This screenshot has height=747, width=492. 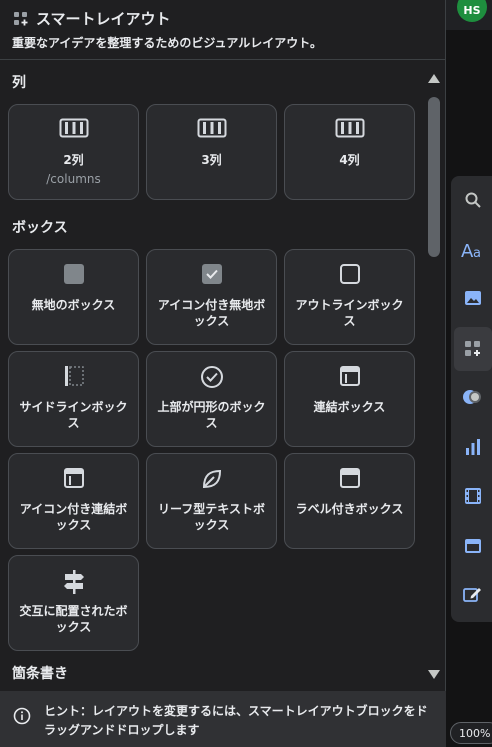 I want to click on signpost-icon, so click(x=73, y=582).